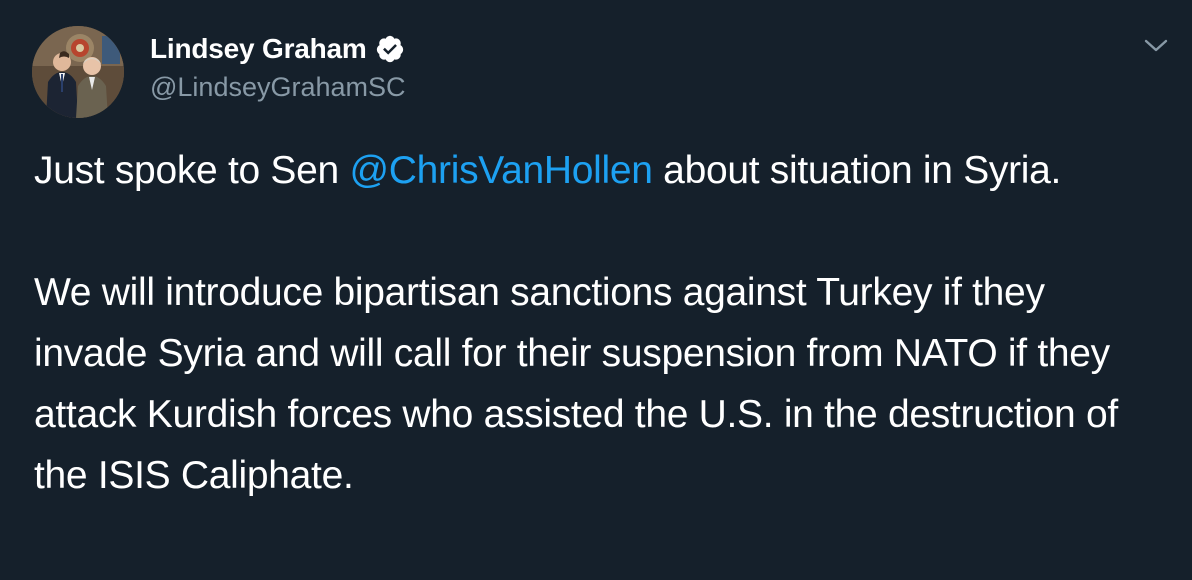 The width and height of the screenshot is (1192, 580). I want to click on tweet-text-segment: Just spoke to Sen, so click(192, 170).